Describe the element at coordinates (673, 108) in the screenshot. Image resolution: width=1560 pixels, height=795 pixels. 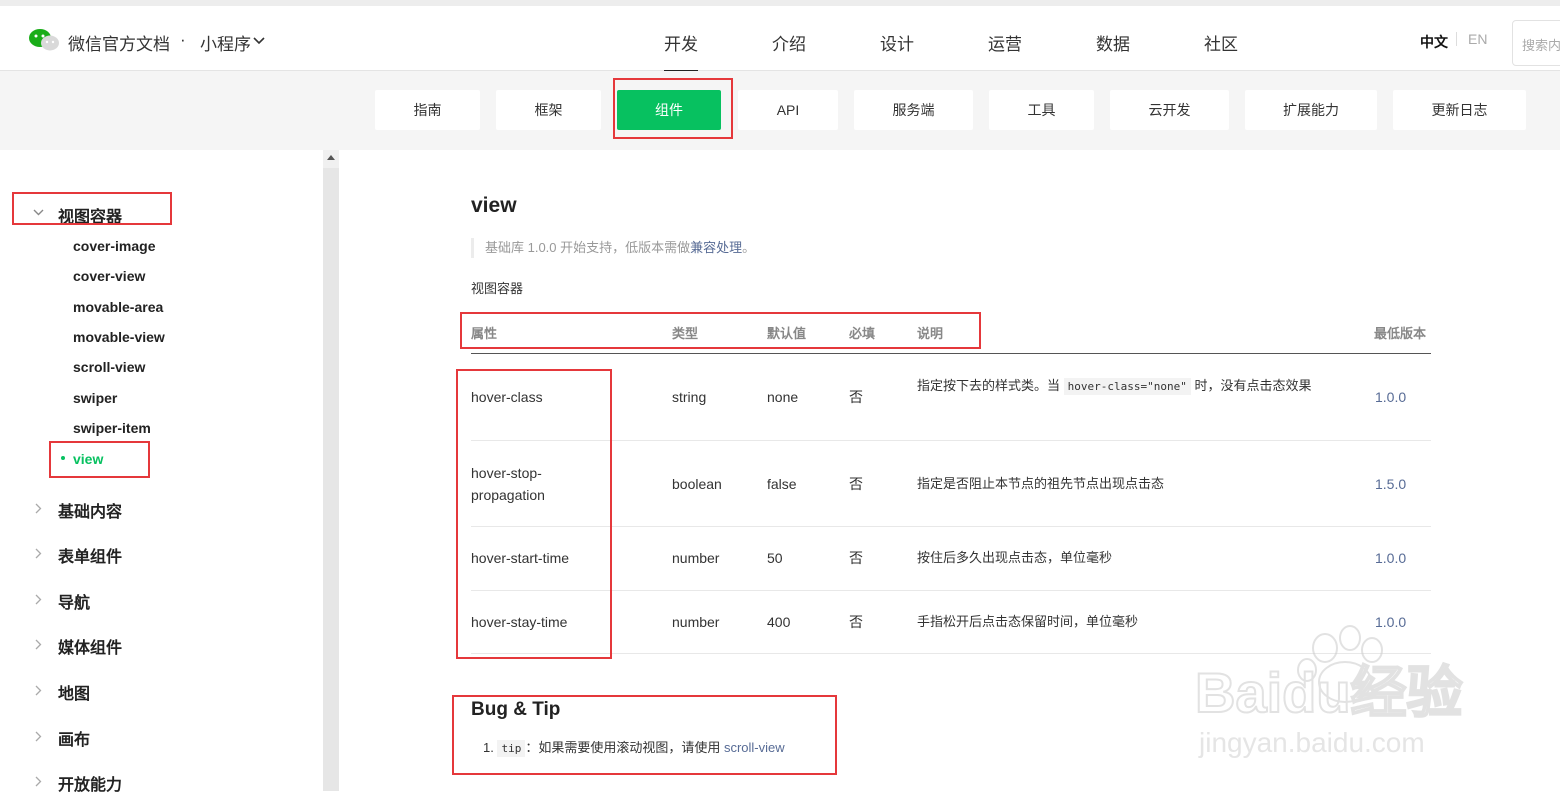
I see `annotation-box-components-tab` at that location.